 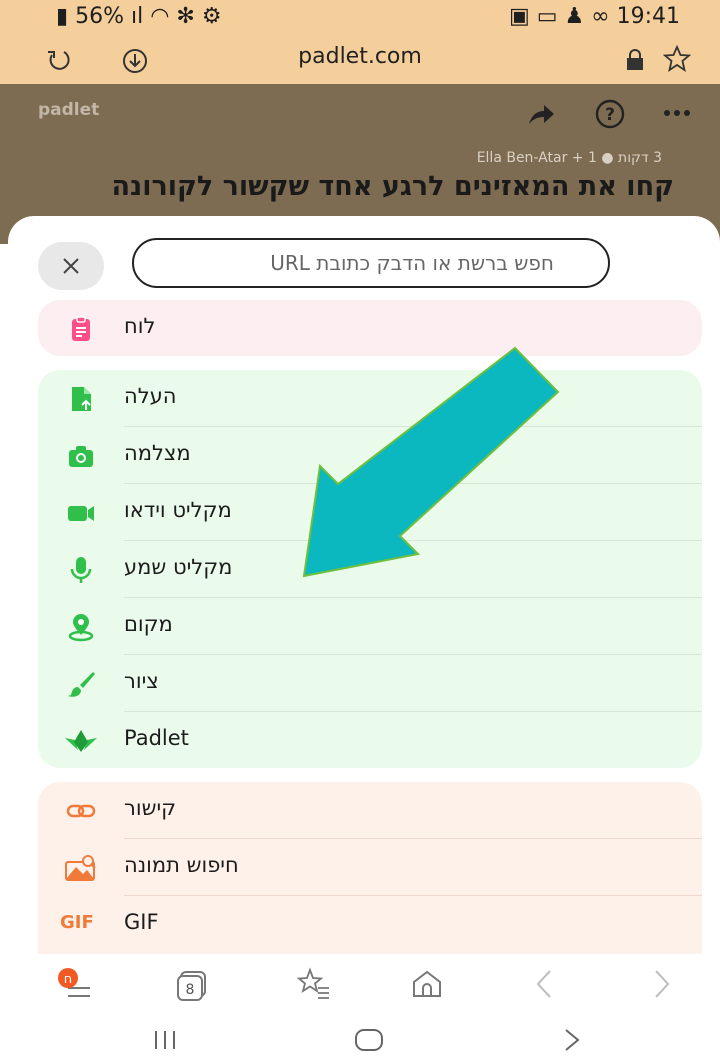 What do you see at coordinates (360, 56) in the screenshot?
I see `url-field: padlet.com` at bounding box center [360, 56].